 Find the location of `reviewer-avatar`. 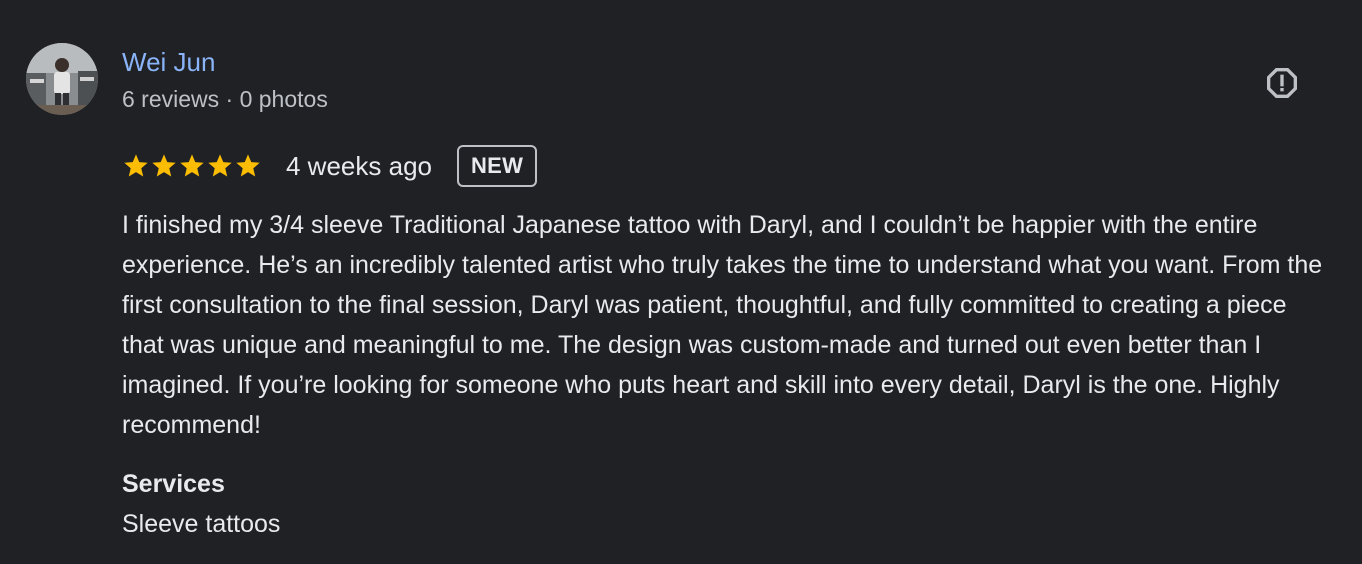

reviewer-avatar is located at coordinates (62, 79).